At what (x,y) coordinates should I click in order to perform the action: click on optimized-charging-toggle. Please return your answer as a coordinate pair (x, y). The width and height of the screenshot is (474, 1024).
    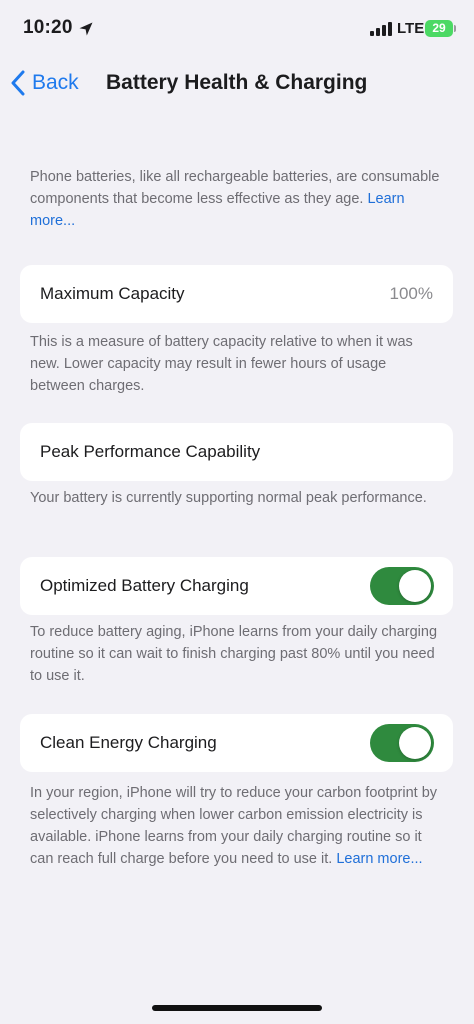
    Looking at the image, I should click on (402, 586).